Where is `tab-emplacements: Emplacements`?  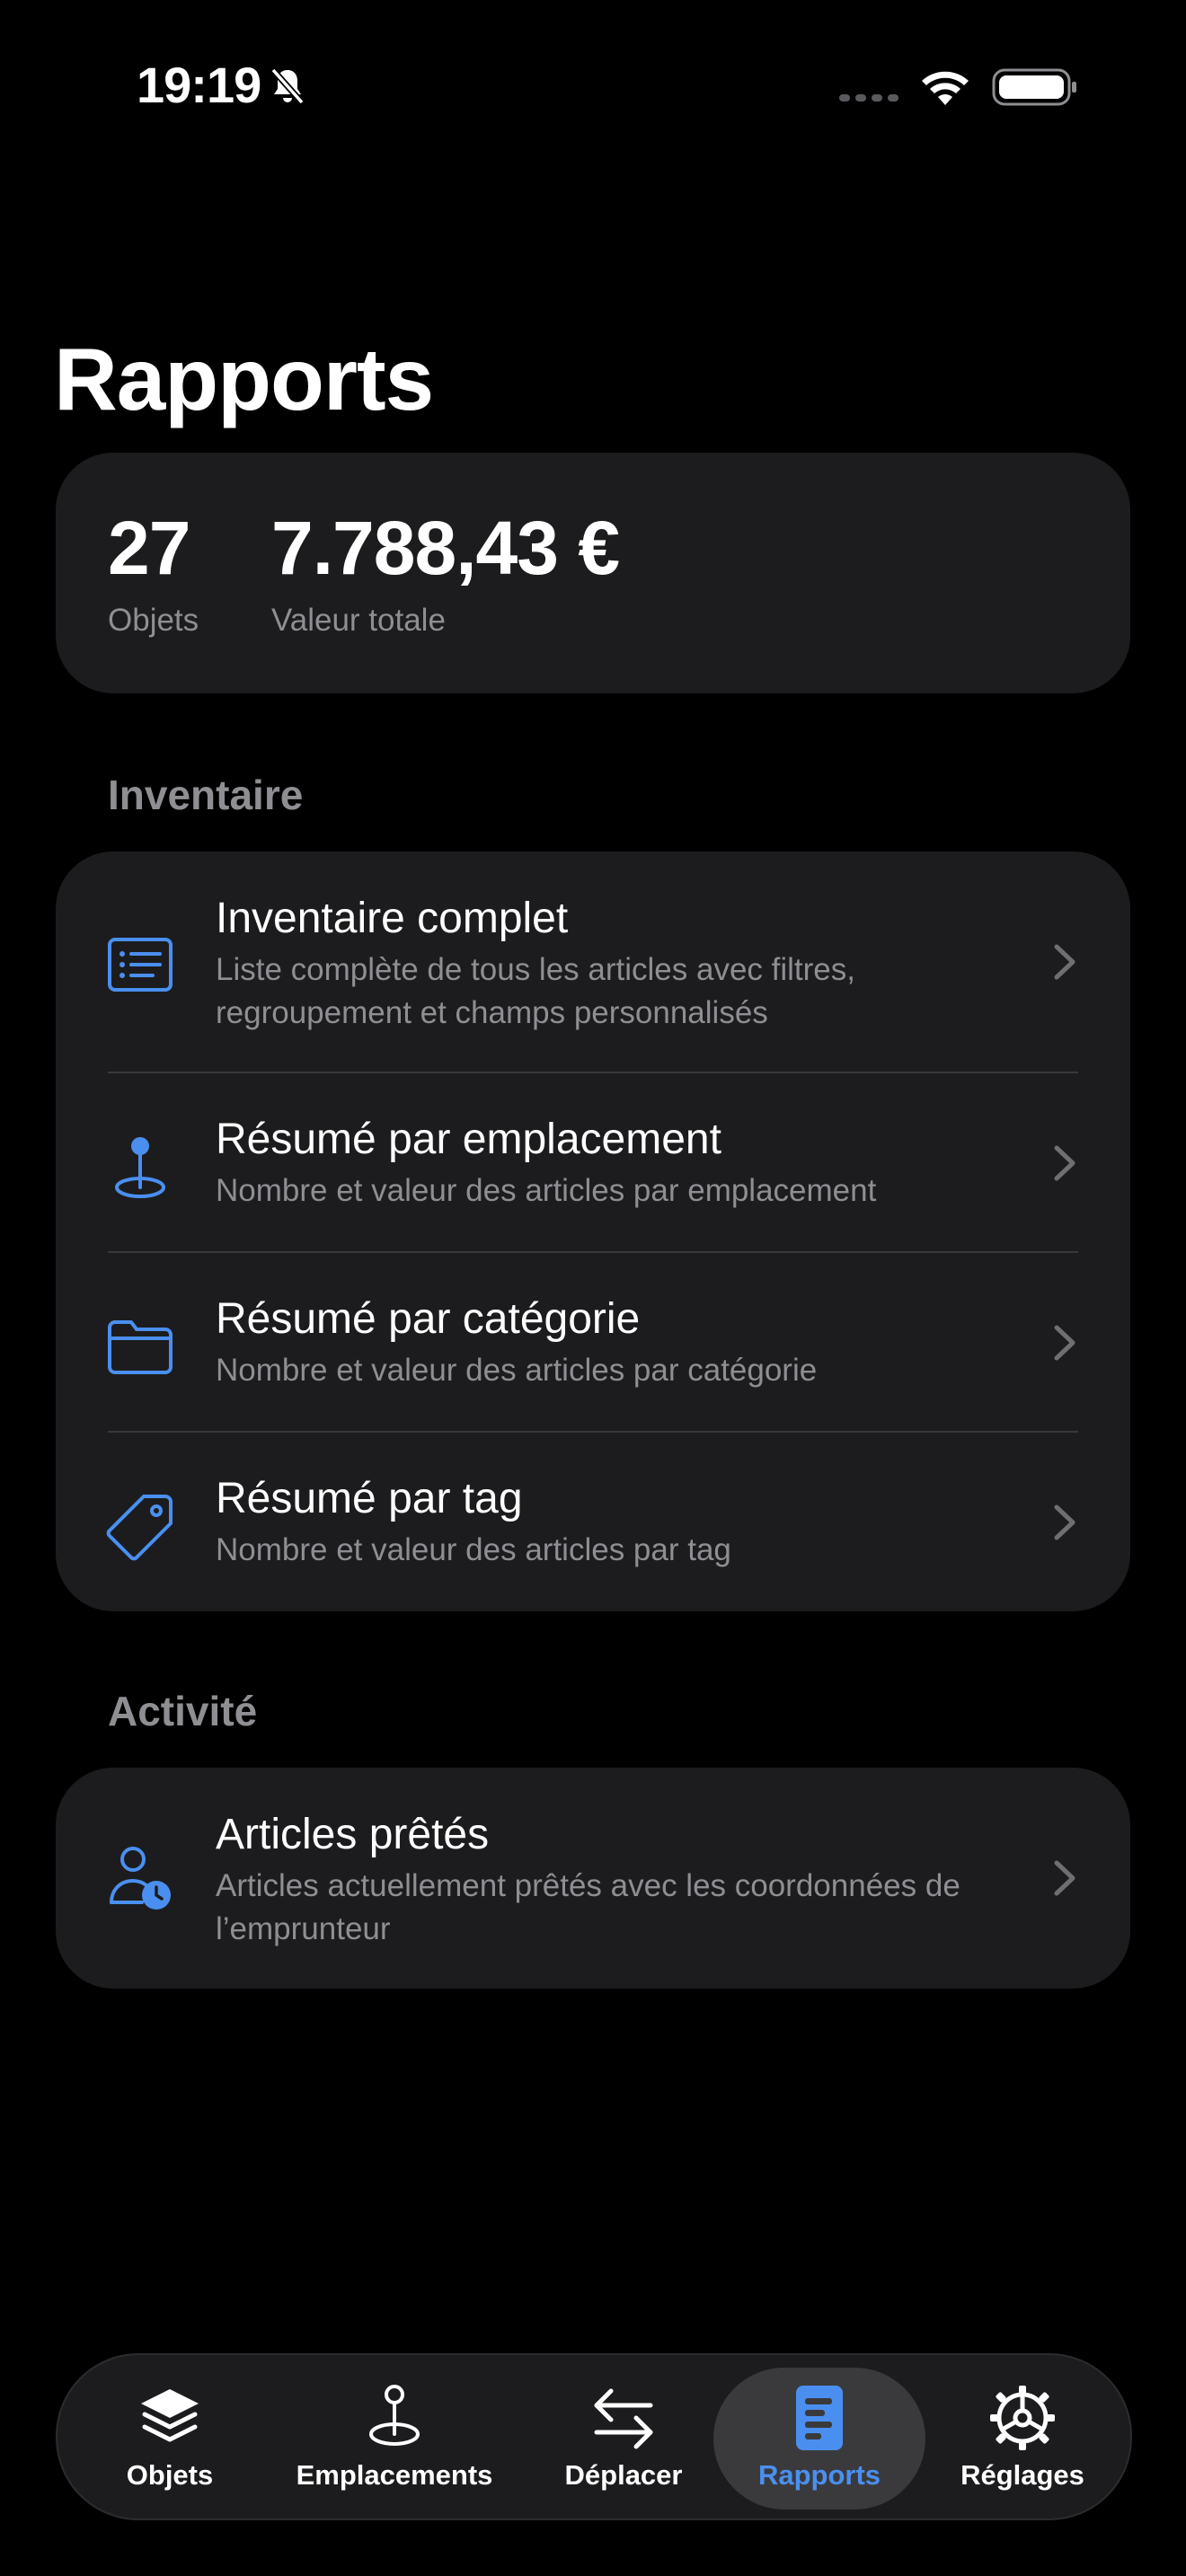 tab-emplacements: Emplacements is located at coordinates (394, 2437).